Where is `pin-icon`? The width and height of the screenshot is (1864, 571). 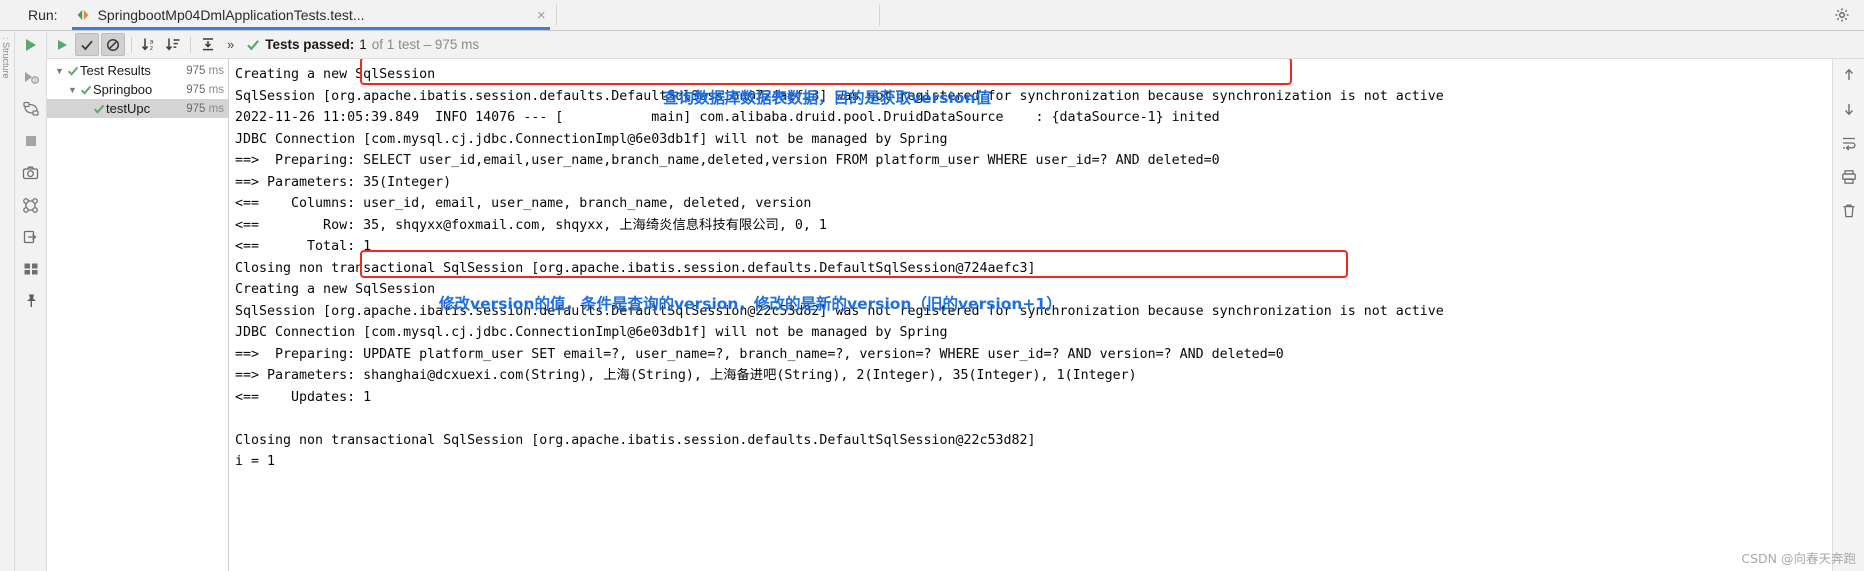 pin-icon is located at coordinates (31, 301).